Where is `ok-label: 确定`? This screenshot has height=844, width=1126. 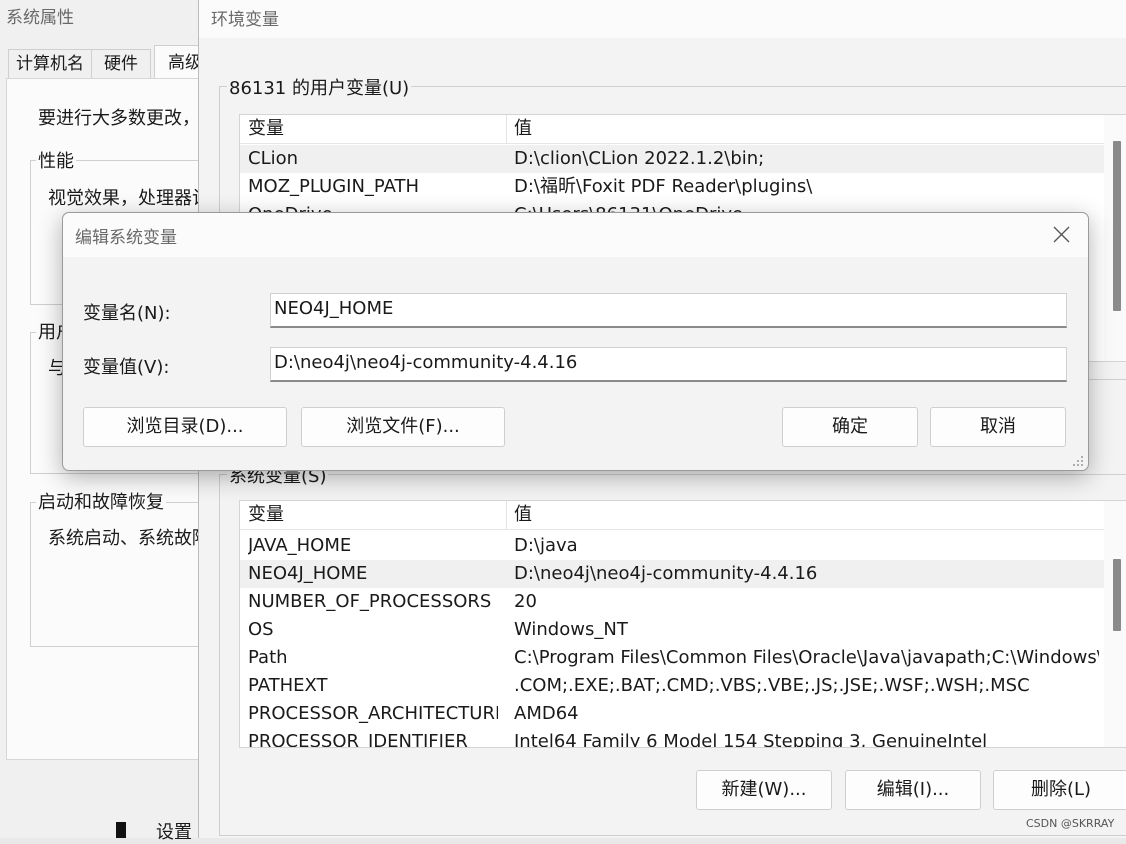
ok-label: 确定 is located at coordinates (850, 426).